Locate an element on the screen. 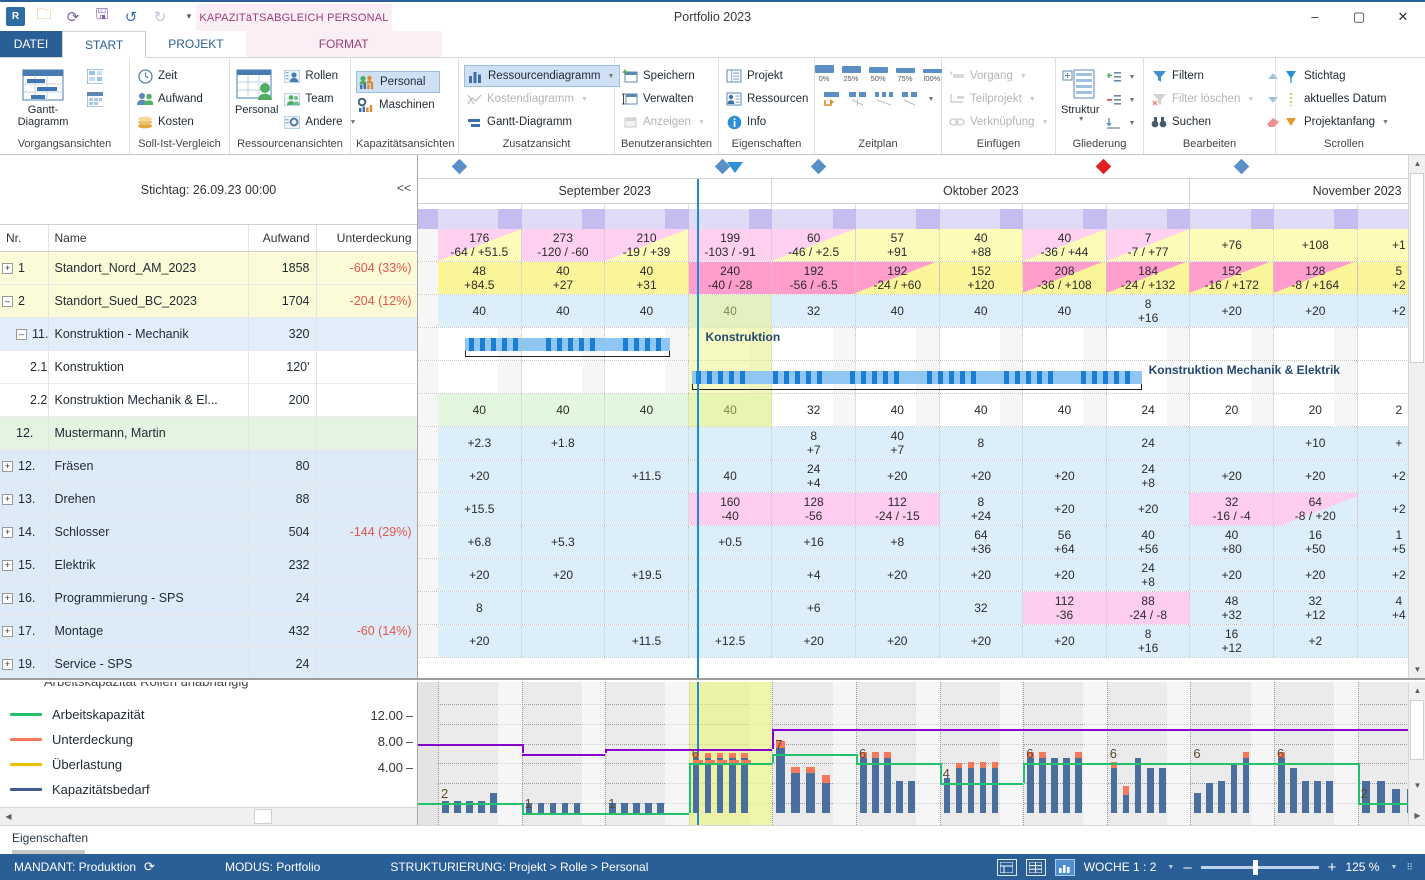 The image size is (1425, 880). cell-name: Konstruktion - Mechanik is located at coordinates (148, 334).